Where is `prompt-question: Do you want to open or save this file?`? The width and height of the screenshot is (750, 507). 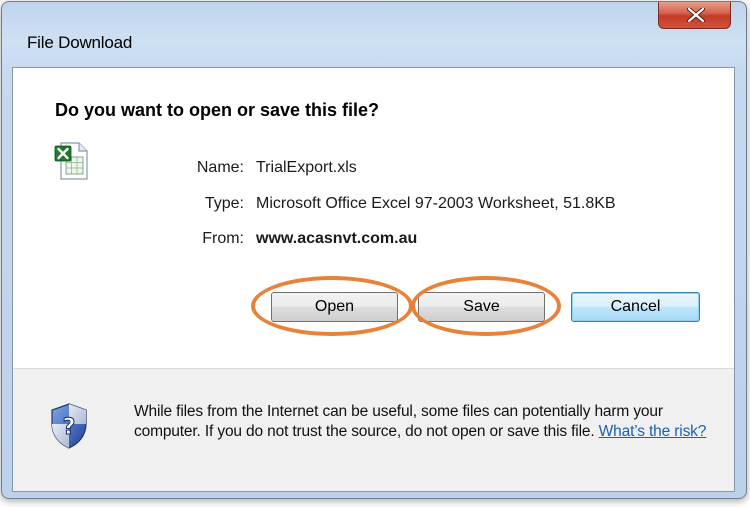 prompt-question: Do you want to open or save this file? is located at coordinates (217, 110).